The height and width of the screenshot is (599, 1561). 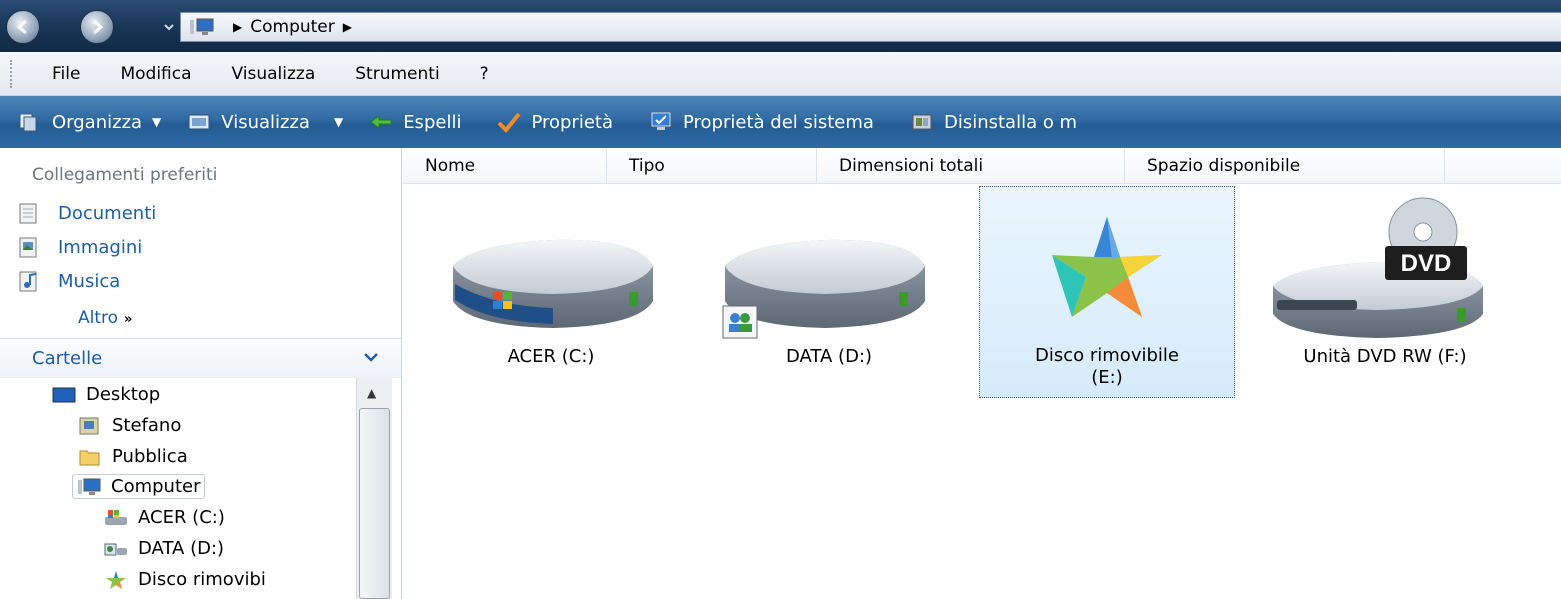 I want to click on tree-label: Desktop, so click(x=123, y=394).